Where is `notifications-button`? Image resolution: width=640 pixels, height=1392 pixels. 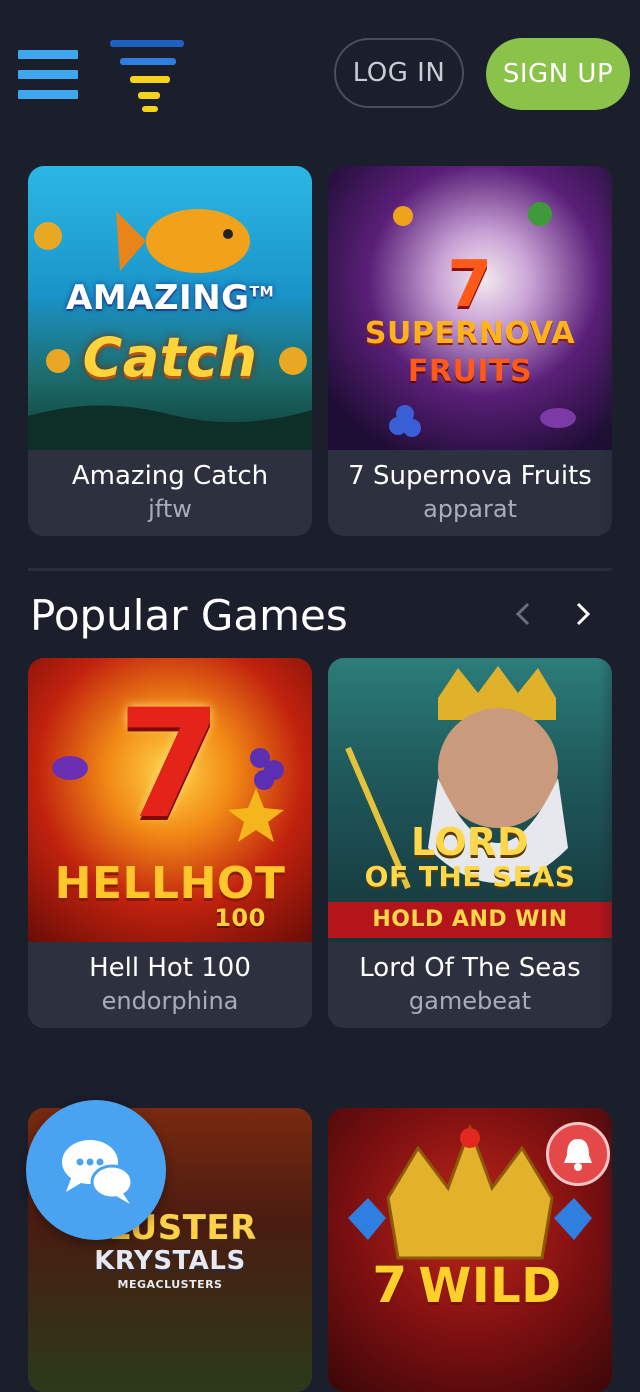 notifications-button is located at coordinates (578, 1154).